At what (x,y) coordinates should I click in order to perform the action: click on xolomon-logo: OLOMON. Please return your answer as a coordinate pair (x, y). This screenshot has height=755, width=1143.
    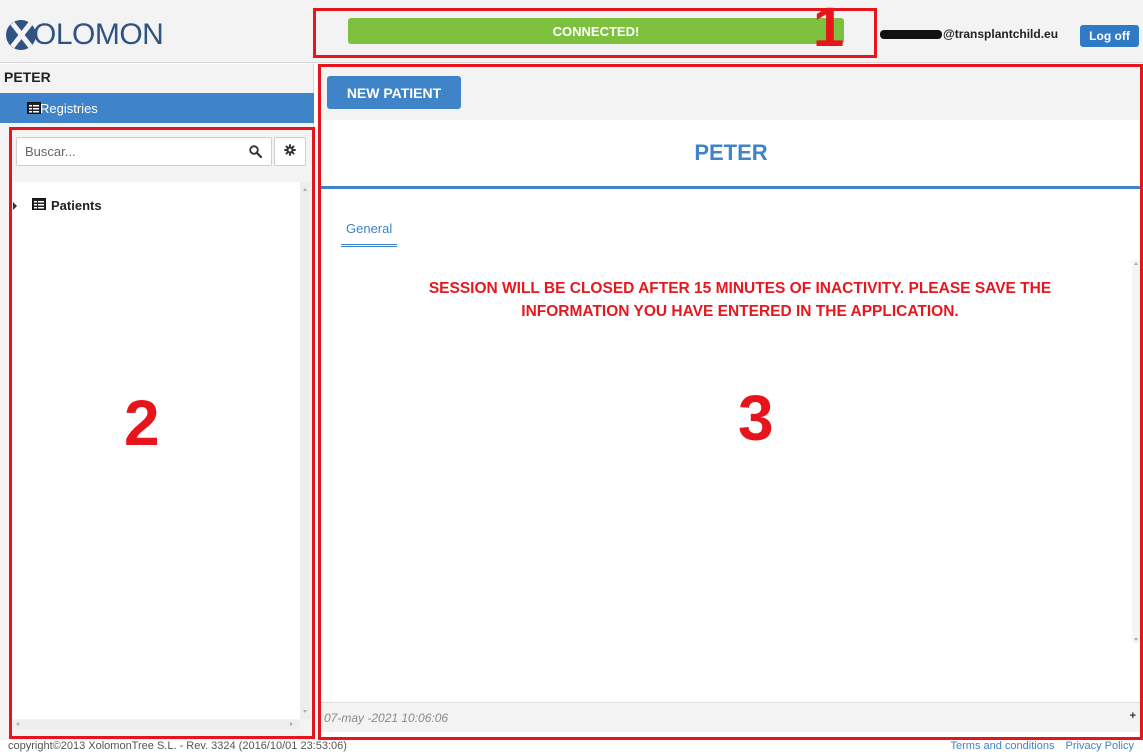
    Looking at the image, I should click on (85, 35).